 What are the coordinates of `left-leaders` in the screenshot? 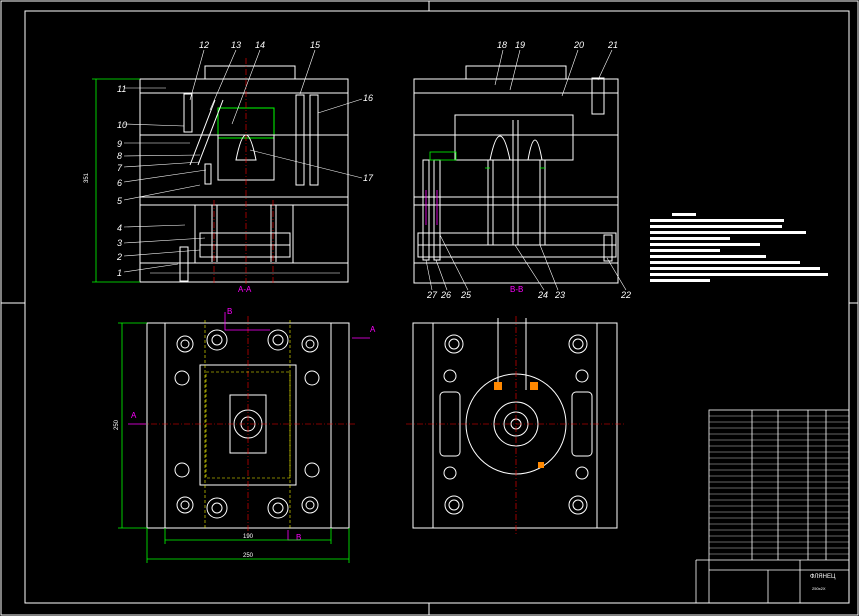 It's located at (243, 161).